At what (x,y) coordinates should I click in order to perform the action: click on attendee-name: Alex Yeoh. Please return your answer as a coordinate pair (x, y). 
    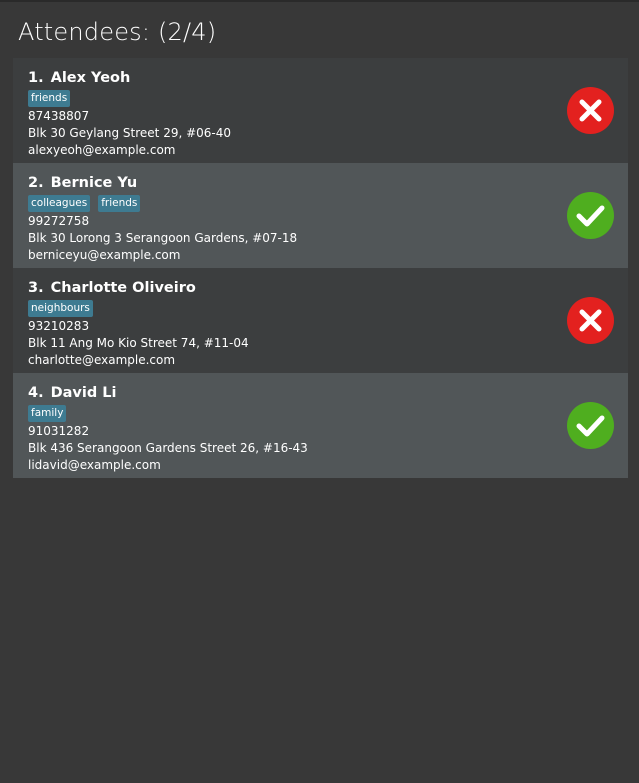
    Looking at the image, I should click on (90, 78).